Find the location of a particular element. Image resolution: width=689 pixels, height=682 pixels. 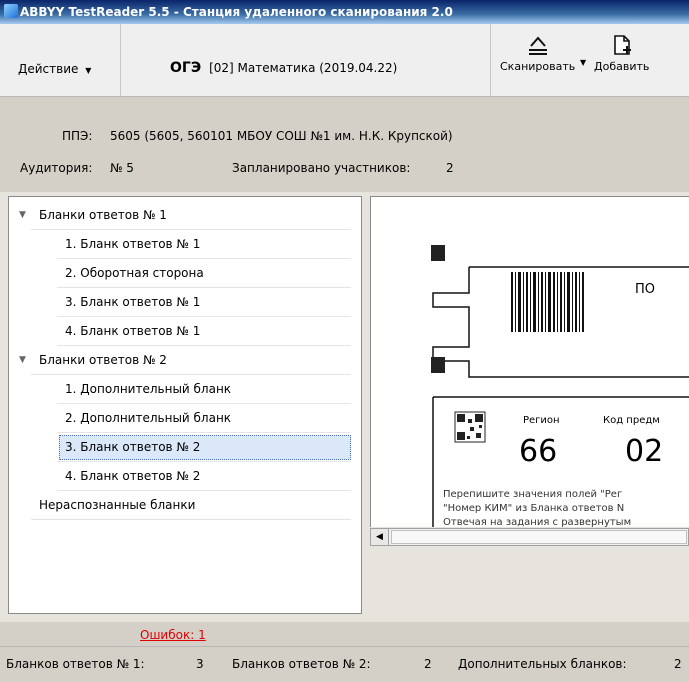

exam-code: ОГЭ is located at coordinates (186, 68).